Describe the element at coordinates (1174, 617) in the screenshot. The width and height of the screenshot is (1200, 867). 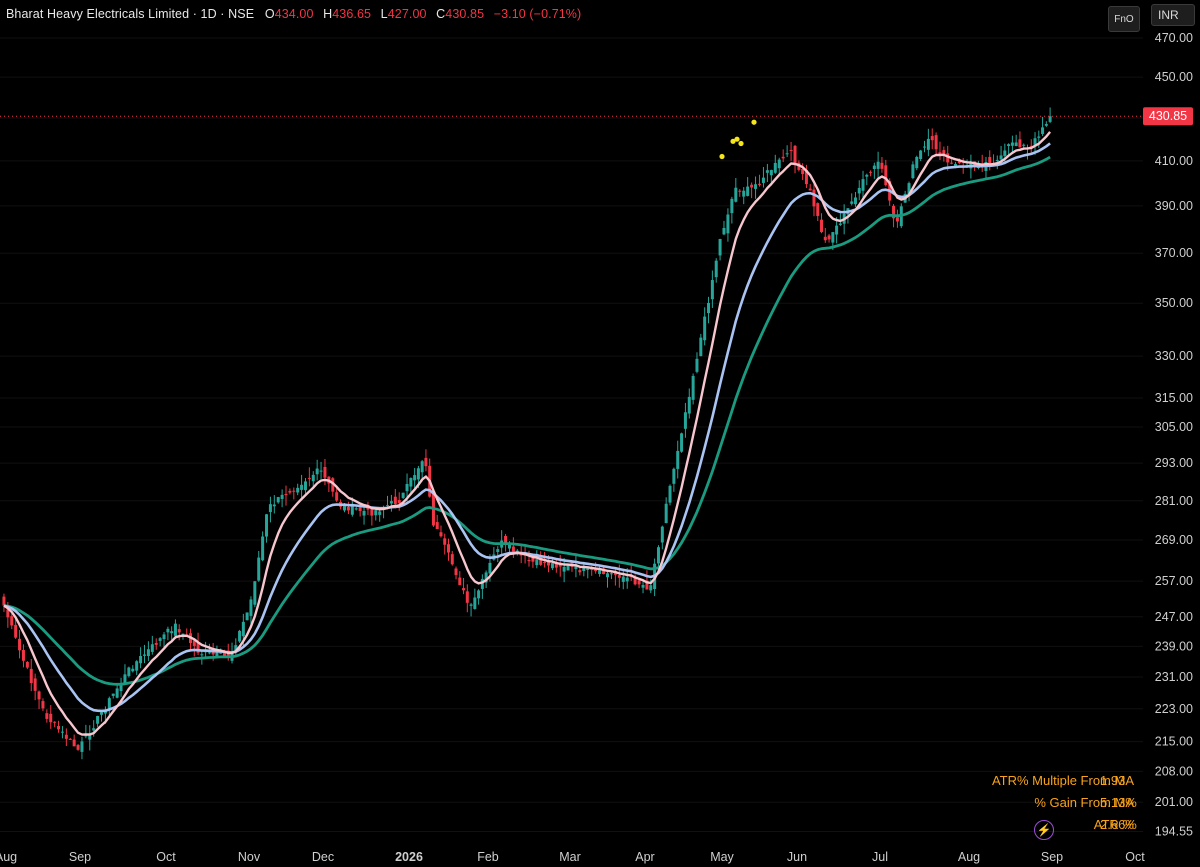
I see `y-tick-label: 247.00` at that location.